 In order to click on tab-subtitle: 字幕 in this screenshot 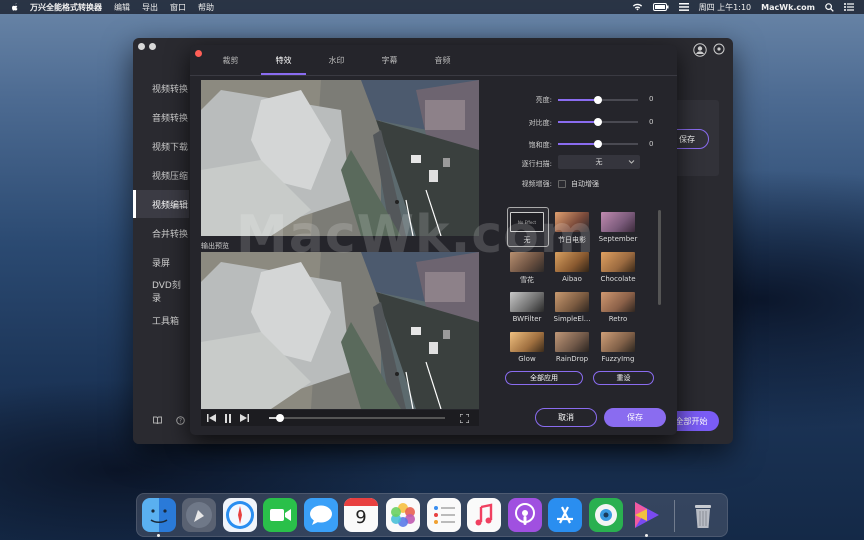, I will do `click(389, 60)`.